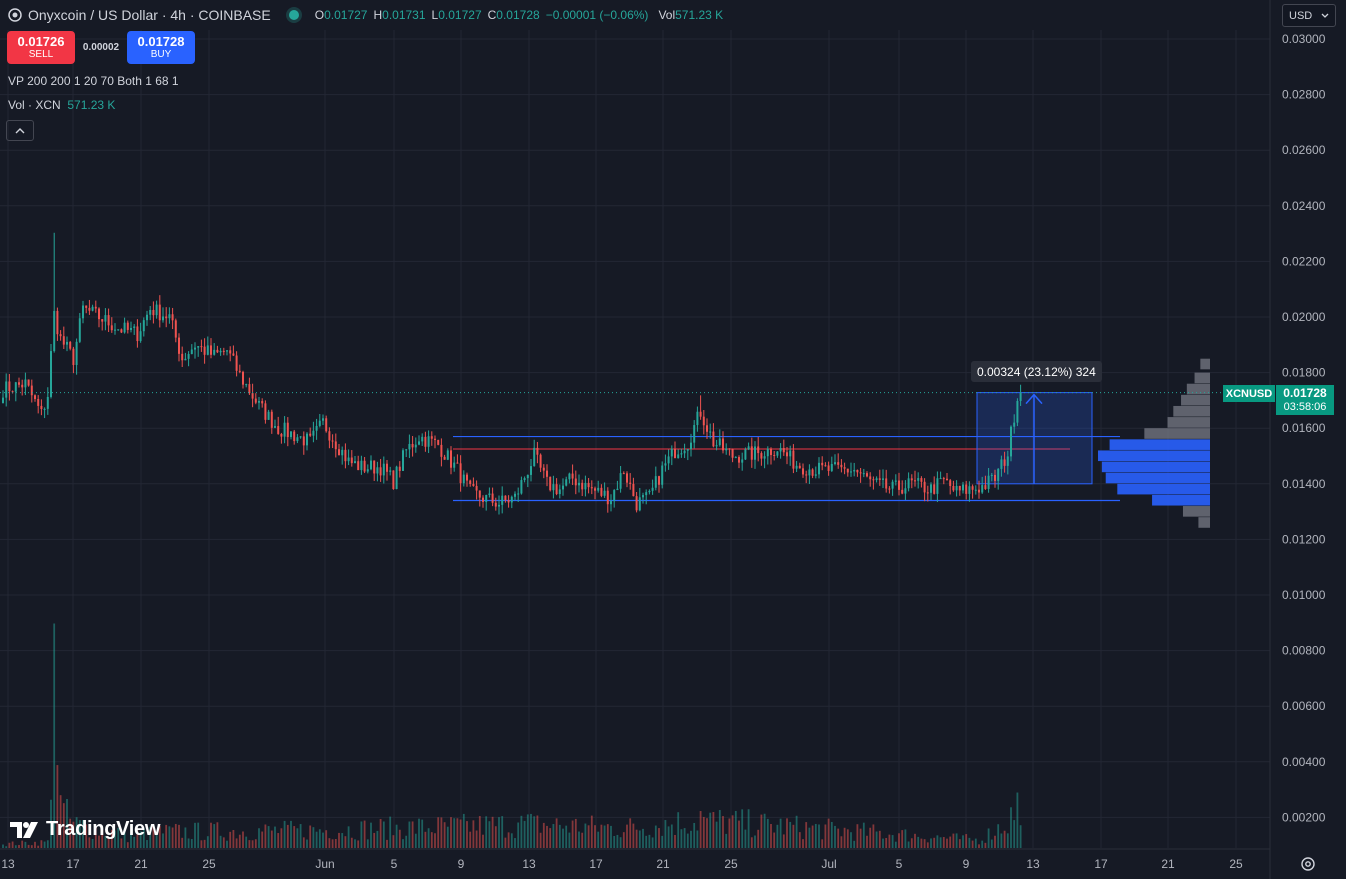 The image size is (1346, 879). What do you see at coordinates (20, 130) in the screenshot?
I see `collapse-legend-button` at bounding box center [20, 130].